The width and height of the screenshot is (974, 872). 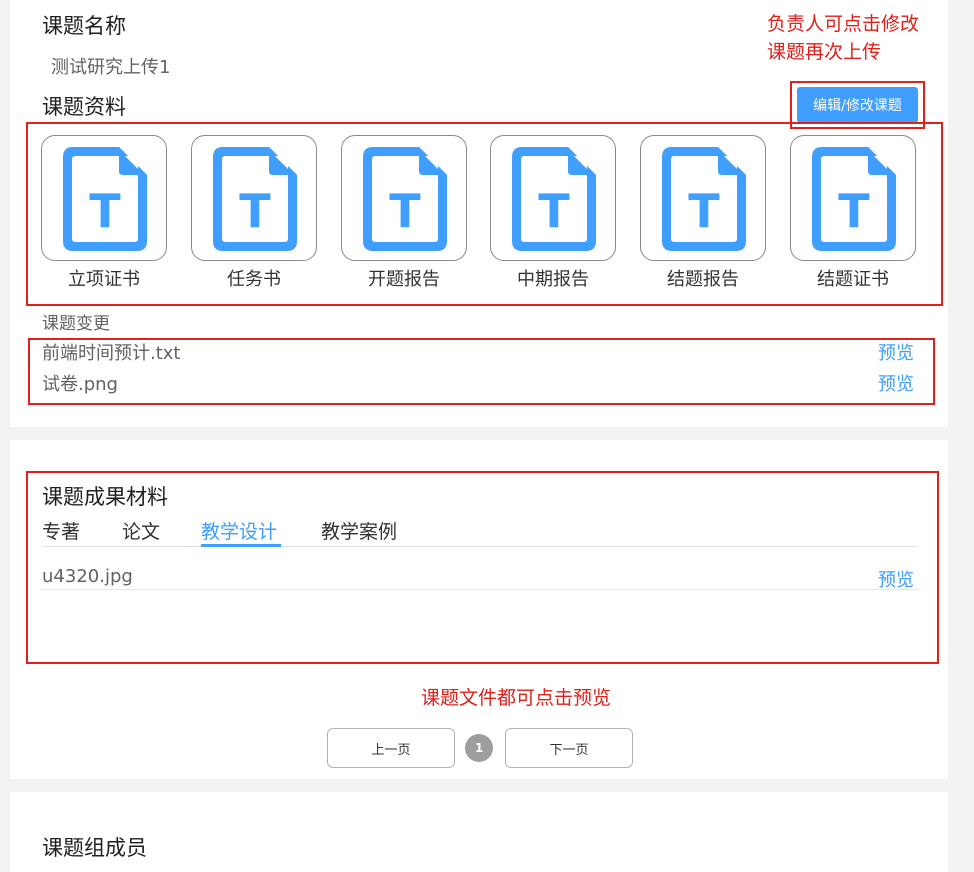 What do you see at coordinates (80, 384) in the screenshot?
I see `change-file-name: 试卷.png` at bounding box center [80, 384].